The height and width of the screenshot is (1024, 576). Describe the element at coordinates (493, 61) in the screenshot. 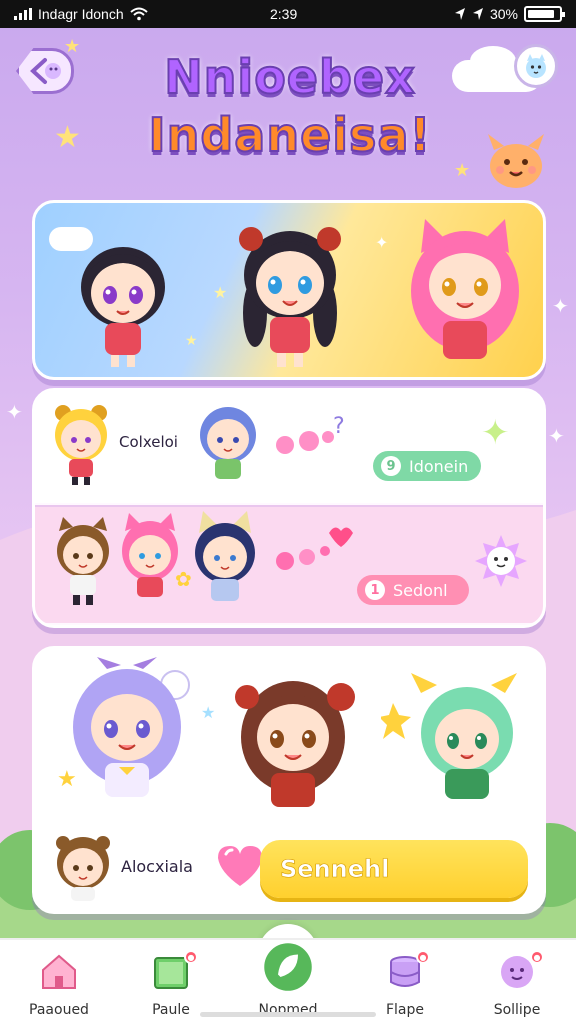

I see `cloud-decoration` at that location.